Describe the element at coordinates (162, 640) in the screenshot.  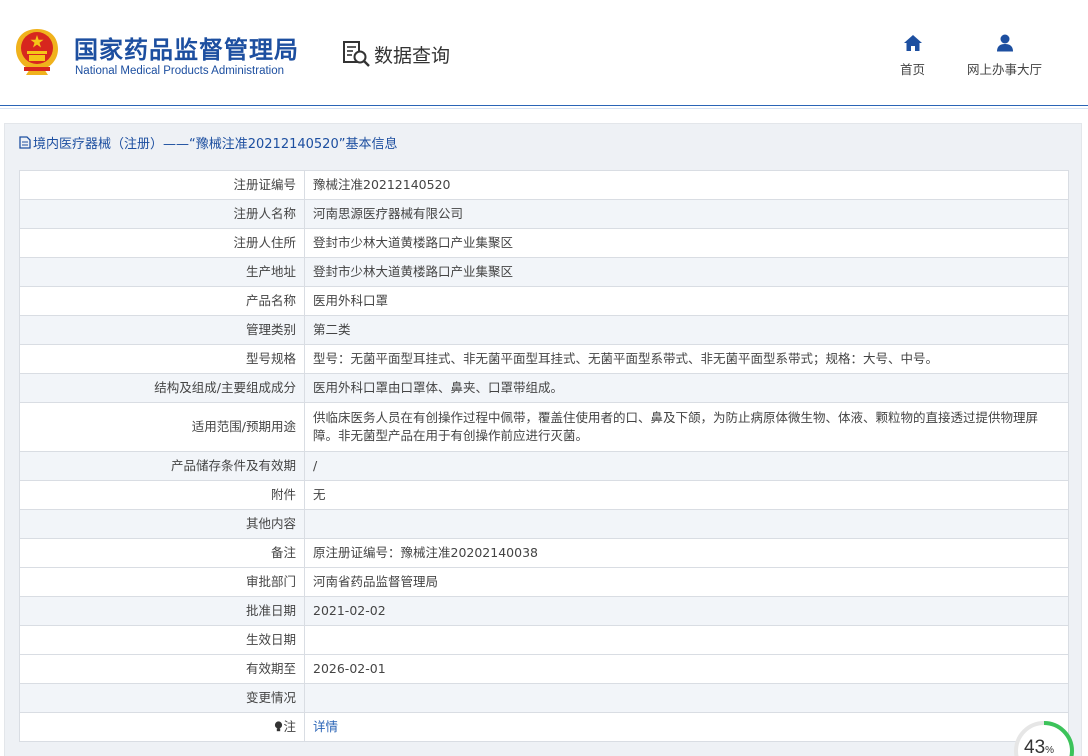
I see `row-key: 生效日期` at that location.